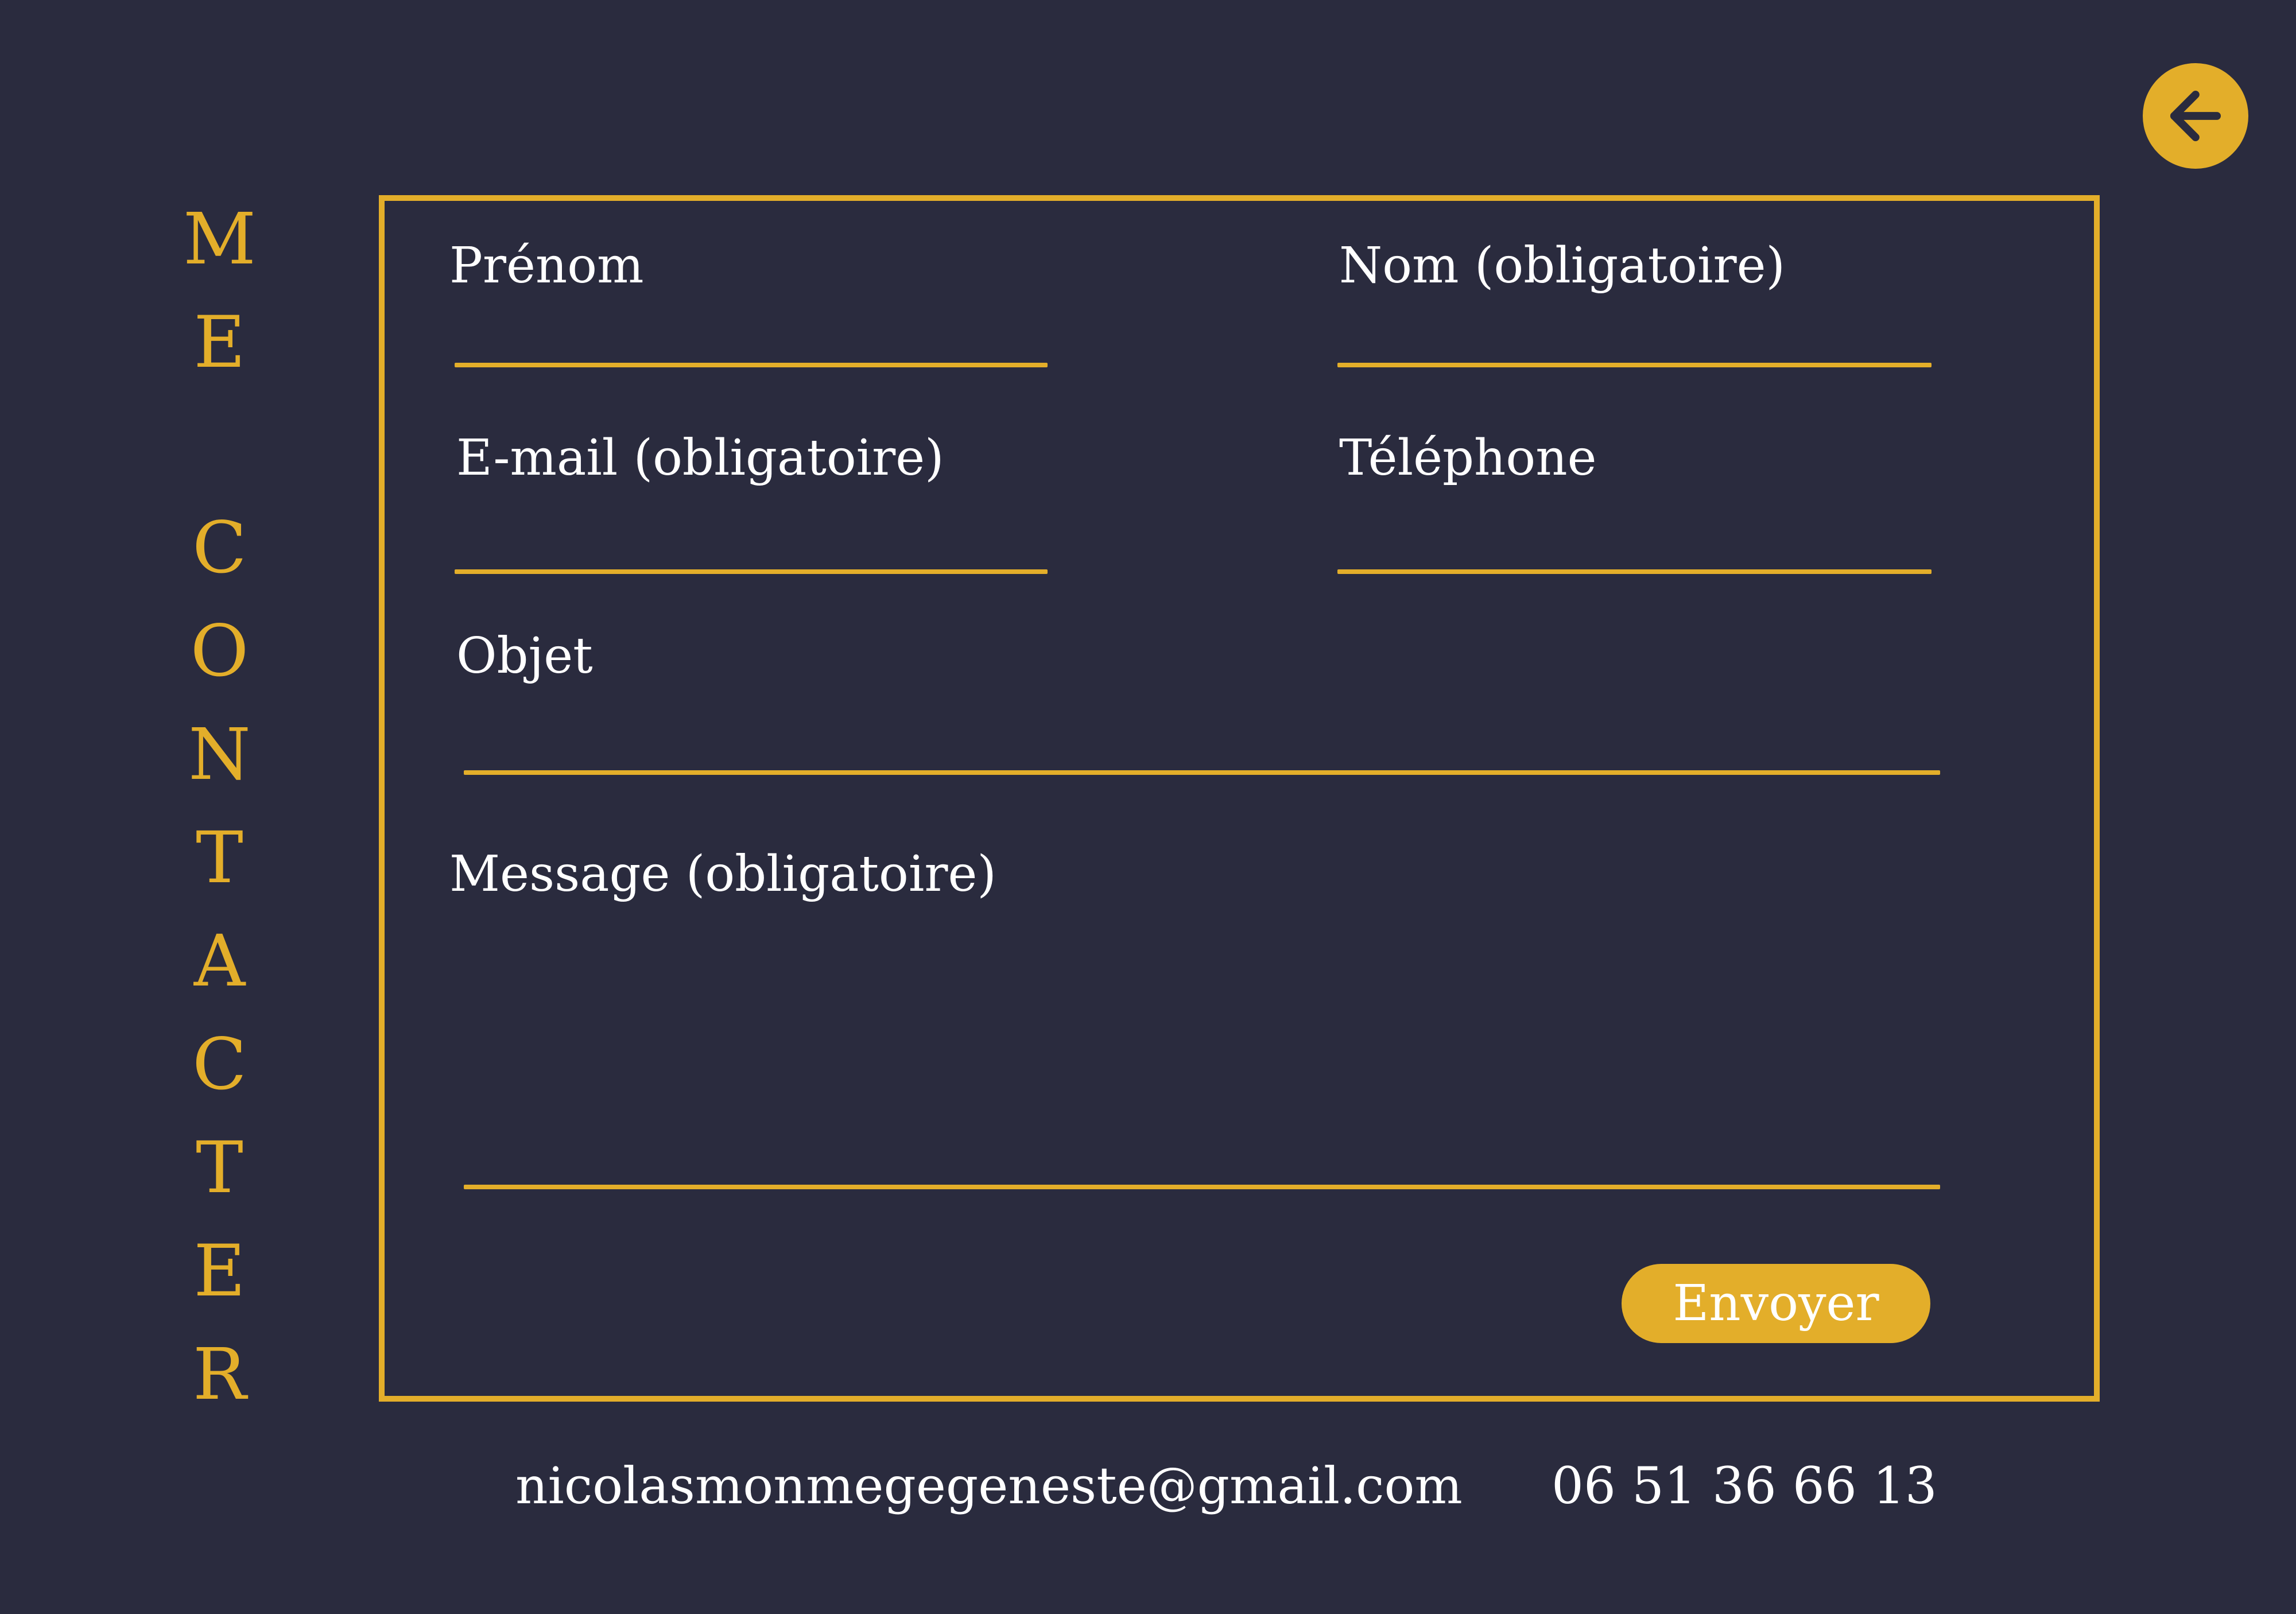 The height and width of the screenshot is (1614, 2296). Describe the element at coordinates (219, 651) in the screenshot. I see `title-letter: O` at that location.